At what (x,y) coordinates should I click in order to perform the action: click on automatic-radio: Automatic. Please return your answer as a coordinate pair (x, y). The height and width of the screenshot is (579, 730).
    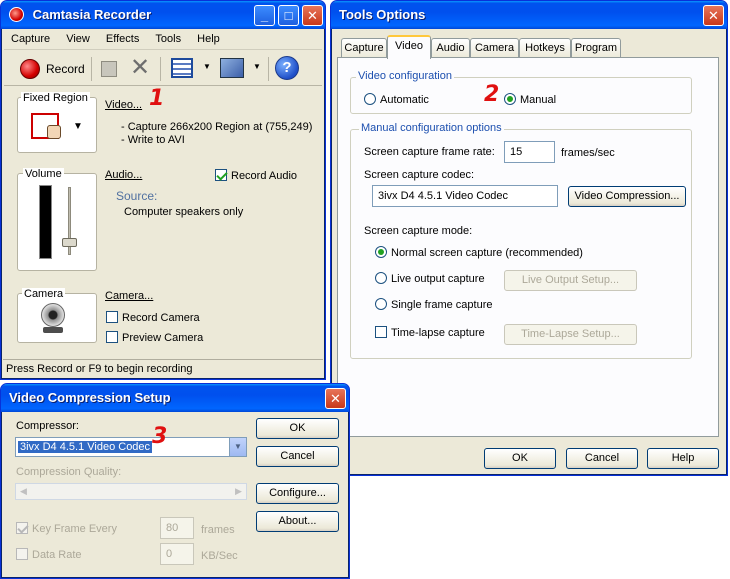
    Looking at the image, I should click on (396, 99).